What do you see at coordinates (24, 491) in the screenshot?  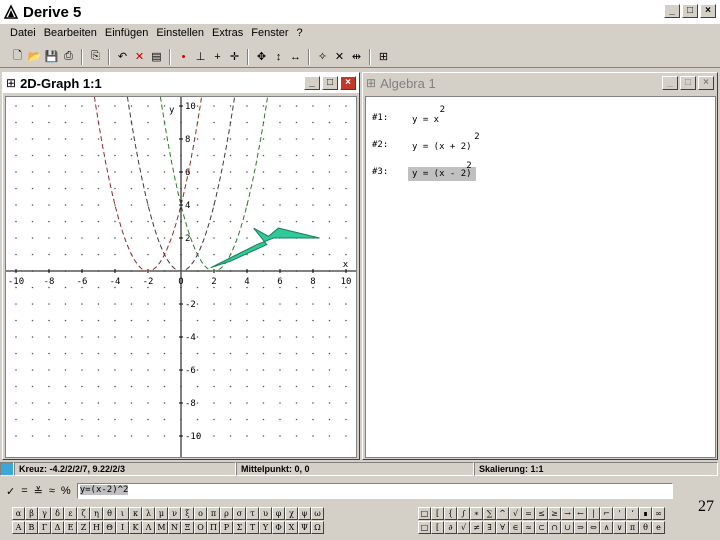 I see `equals-icon: =` at bounding box center [24, 491].